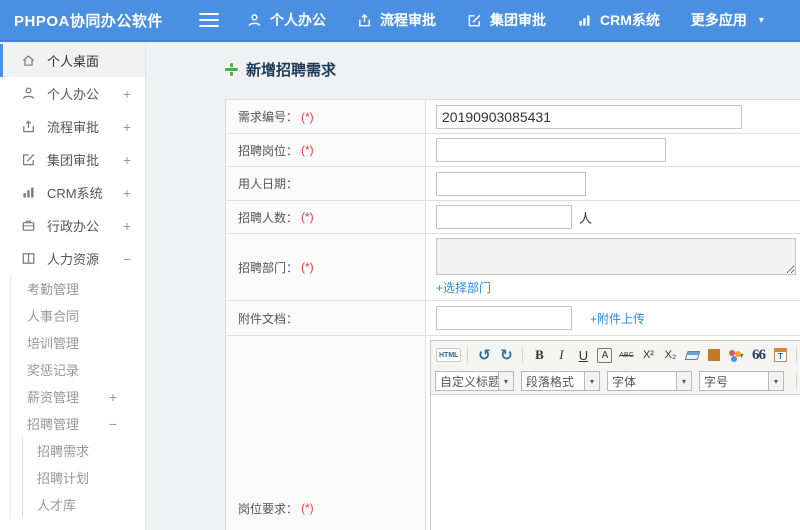 The width and height of the screenshot is (800, 530). I want to click on brush-icon, so click(714, 355).